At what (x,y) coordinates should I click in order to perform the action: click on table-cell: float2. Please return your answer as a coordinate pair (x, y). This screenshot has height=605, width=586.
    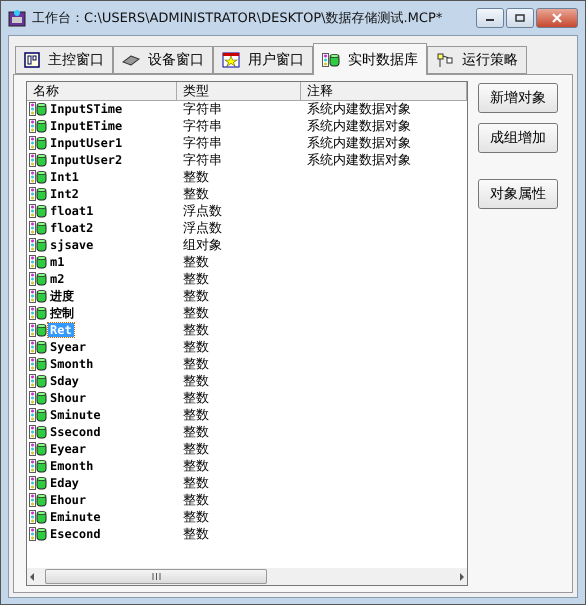
    Looking at the image, I should click on (72, 228).